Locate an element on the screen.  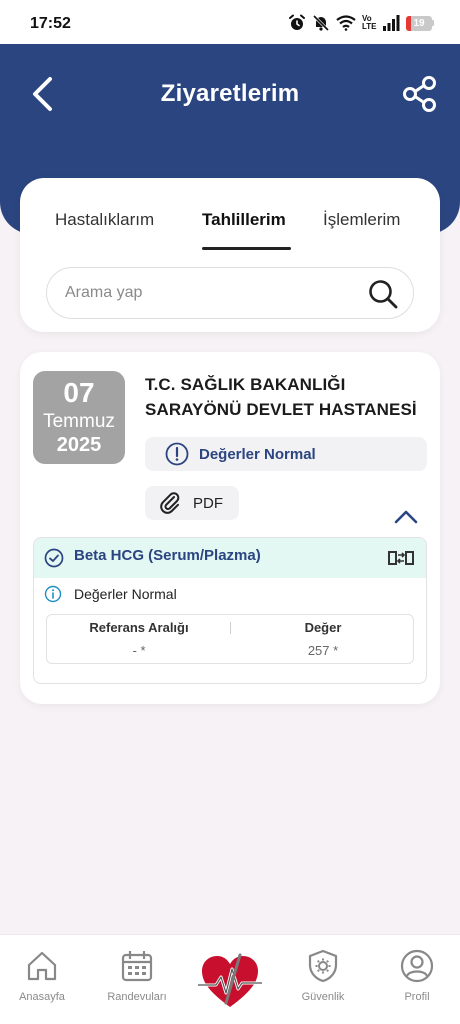
nav-label-profil: Profil is located at coordinates (417, 997).